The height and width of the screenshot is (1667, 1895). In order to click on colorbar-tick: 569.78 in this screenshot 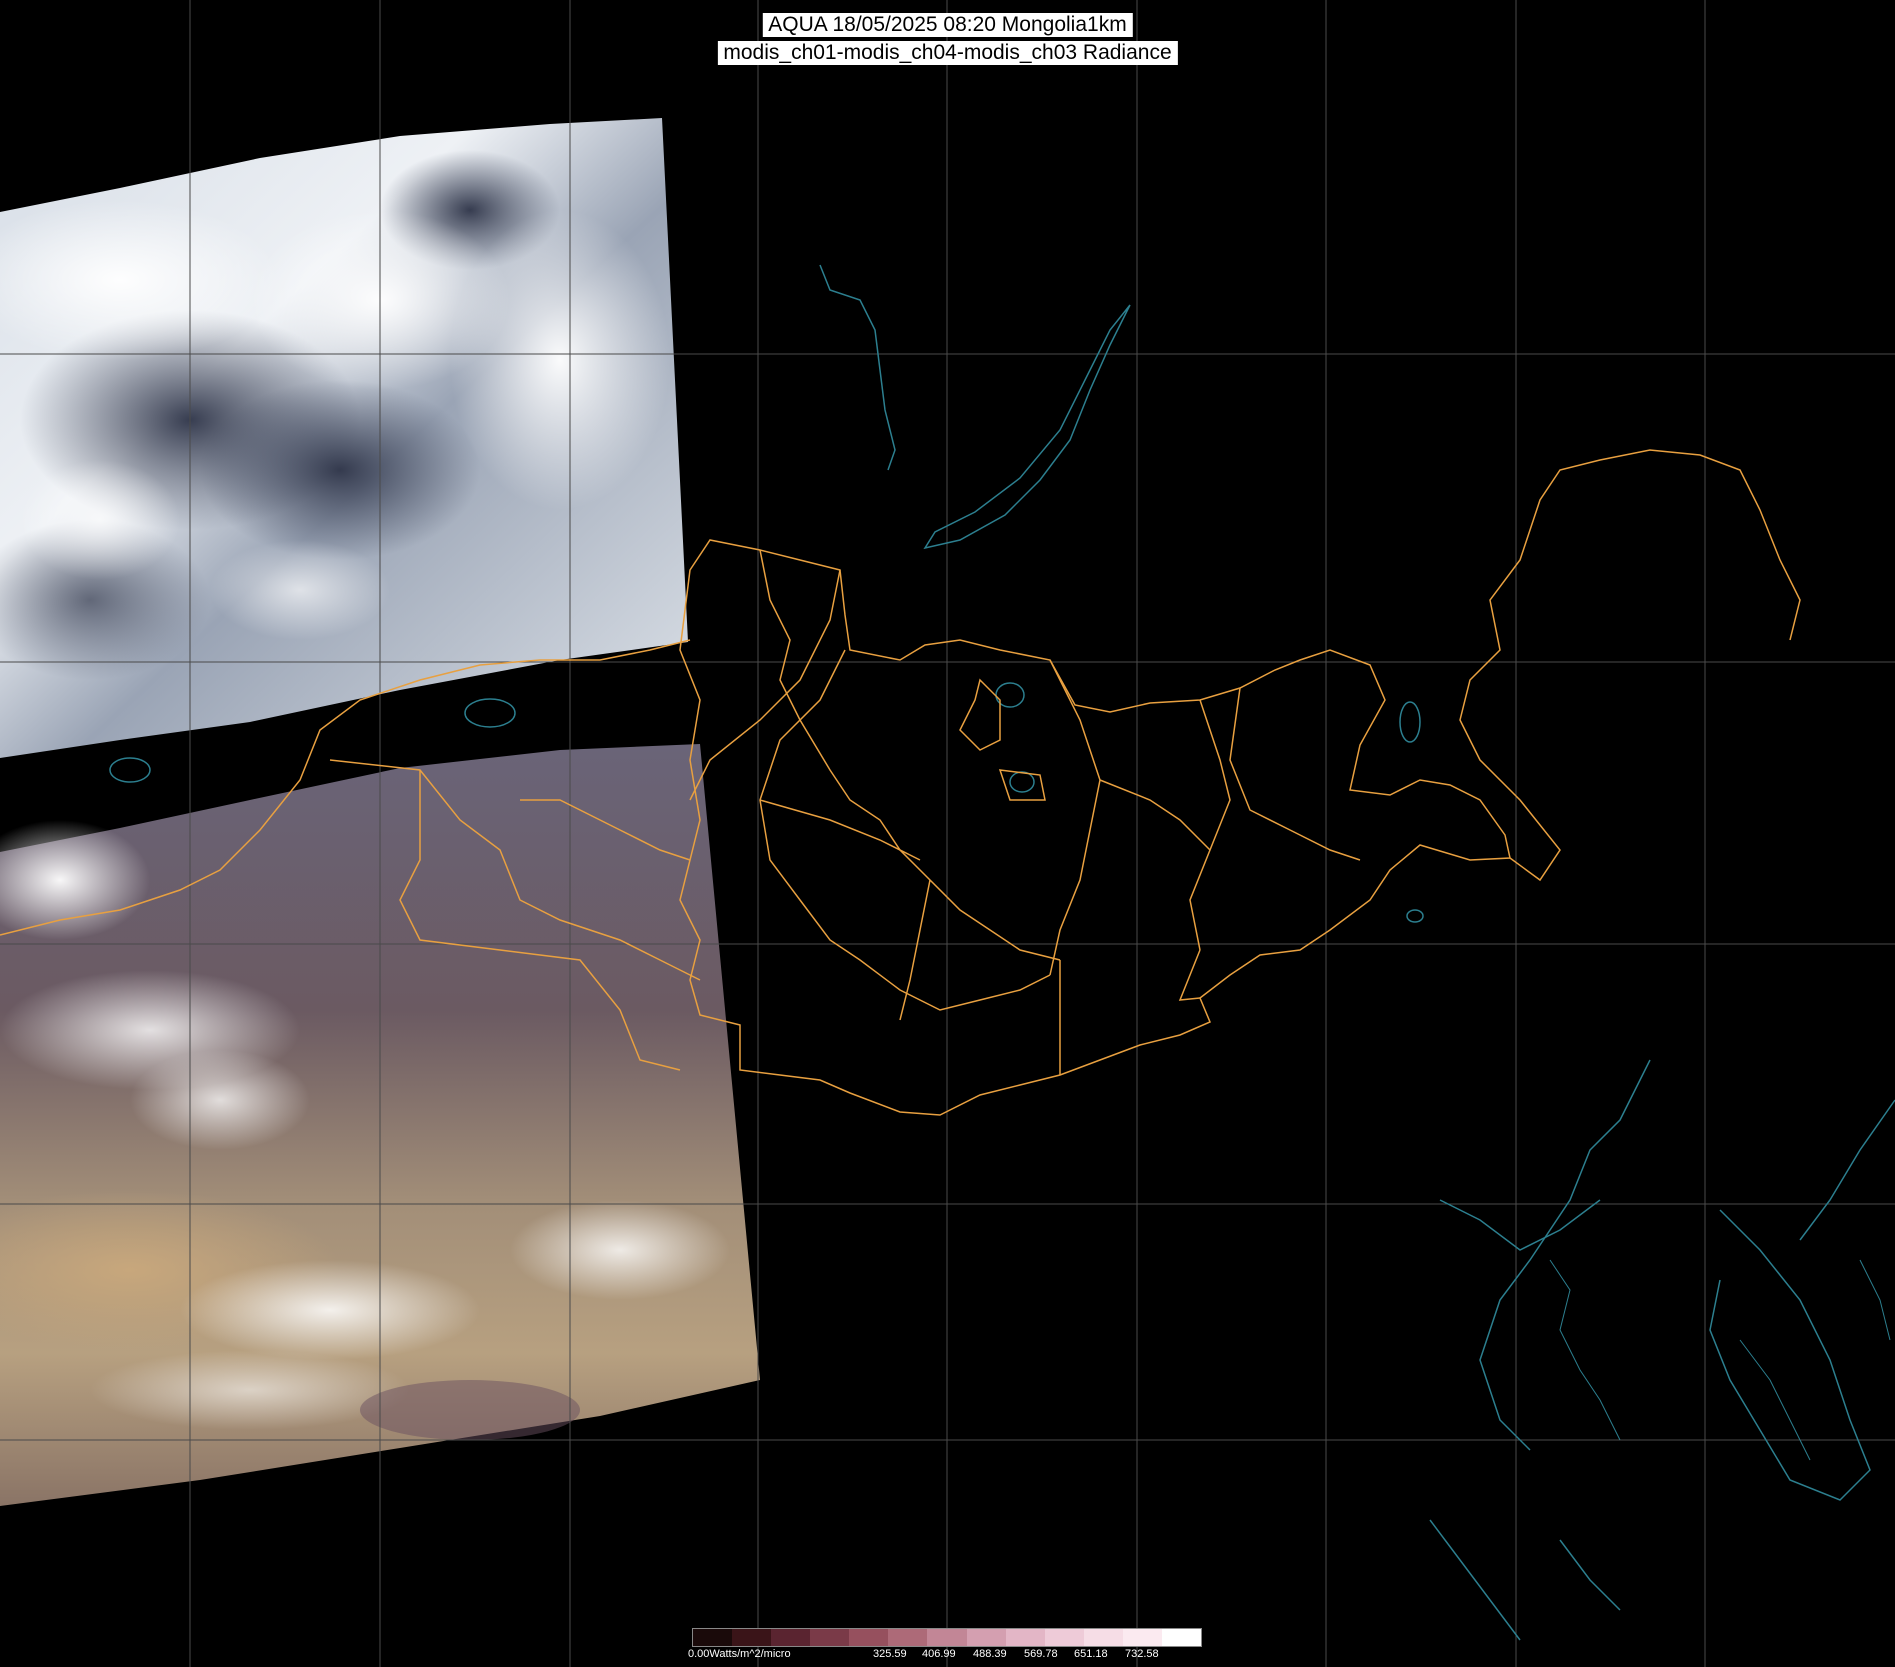, I will do `click(1041, 1654)`.